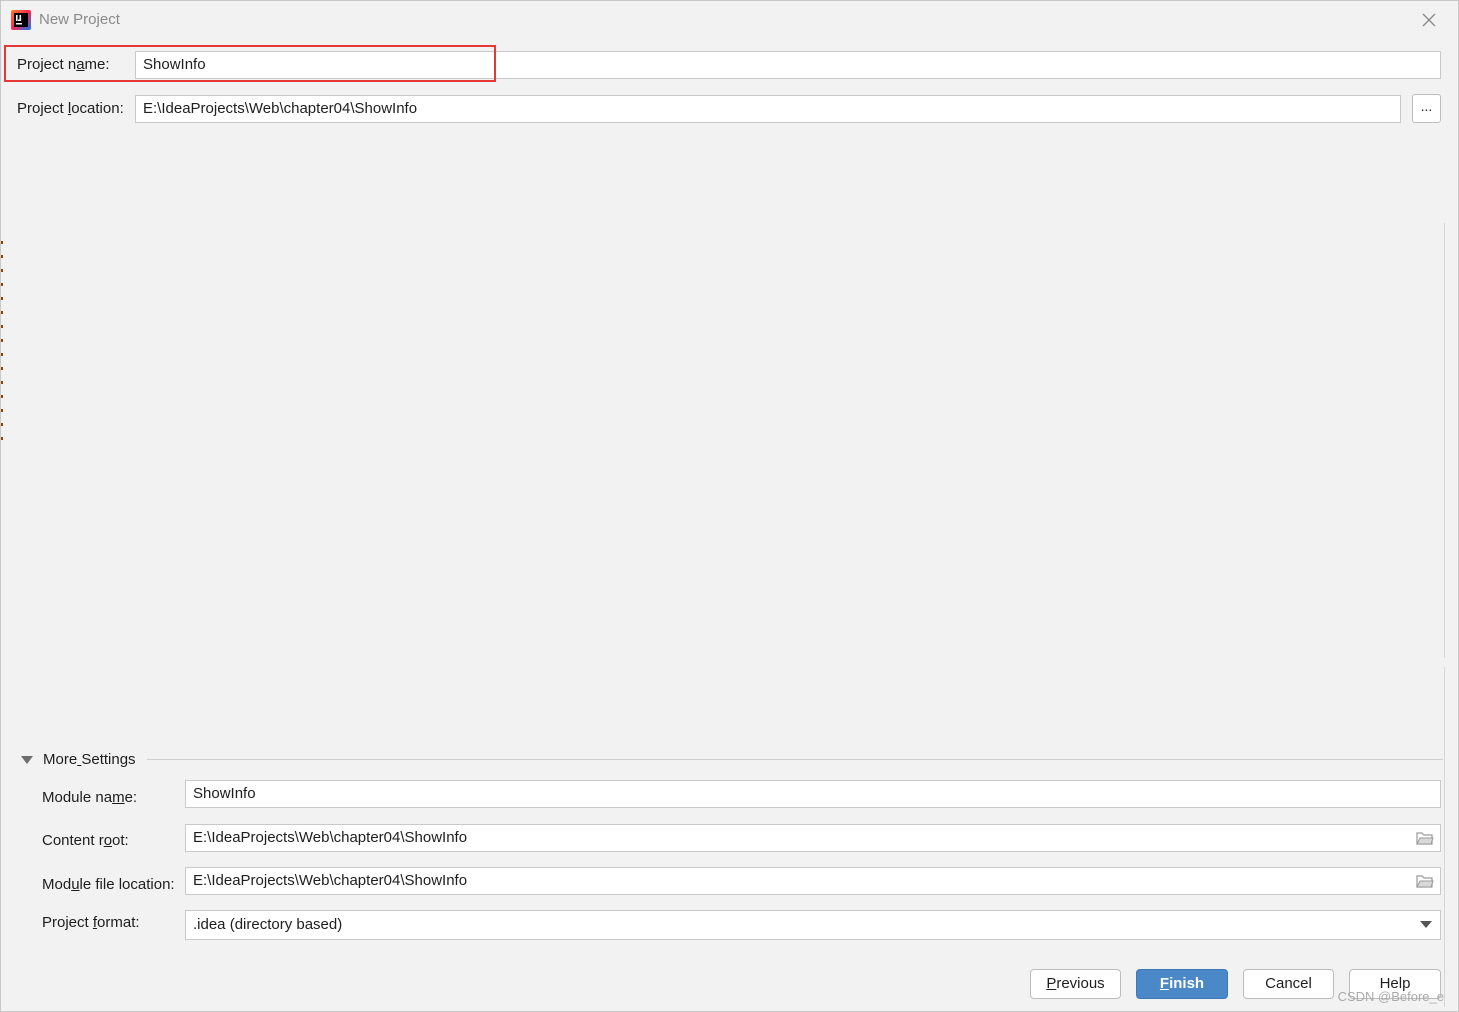  I want to click on module-file-location-value: E:\IdeaProjects\Web\chapter04\ShowInfo, so click(330, 880).